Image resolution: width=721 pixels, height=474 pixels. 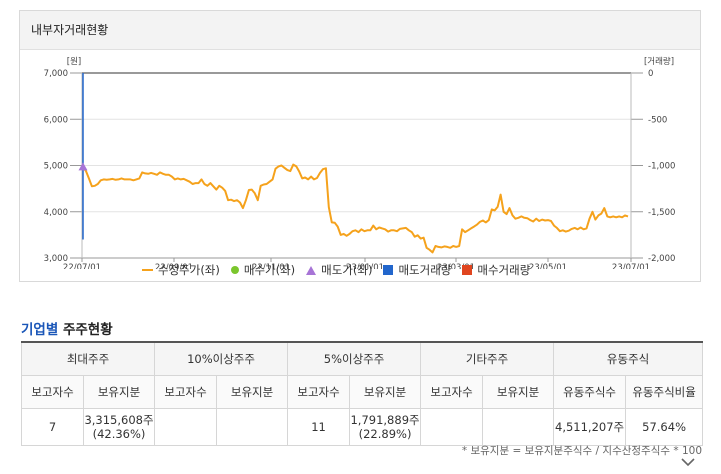 I want to click on legend-item-sell-price: 매도가(좌), so click(x=339, y=270).